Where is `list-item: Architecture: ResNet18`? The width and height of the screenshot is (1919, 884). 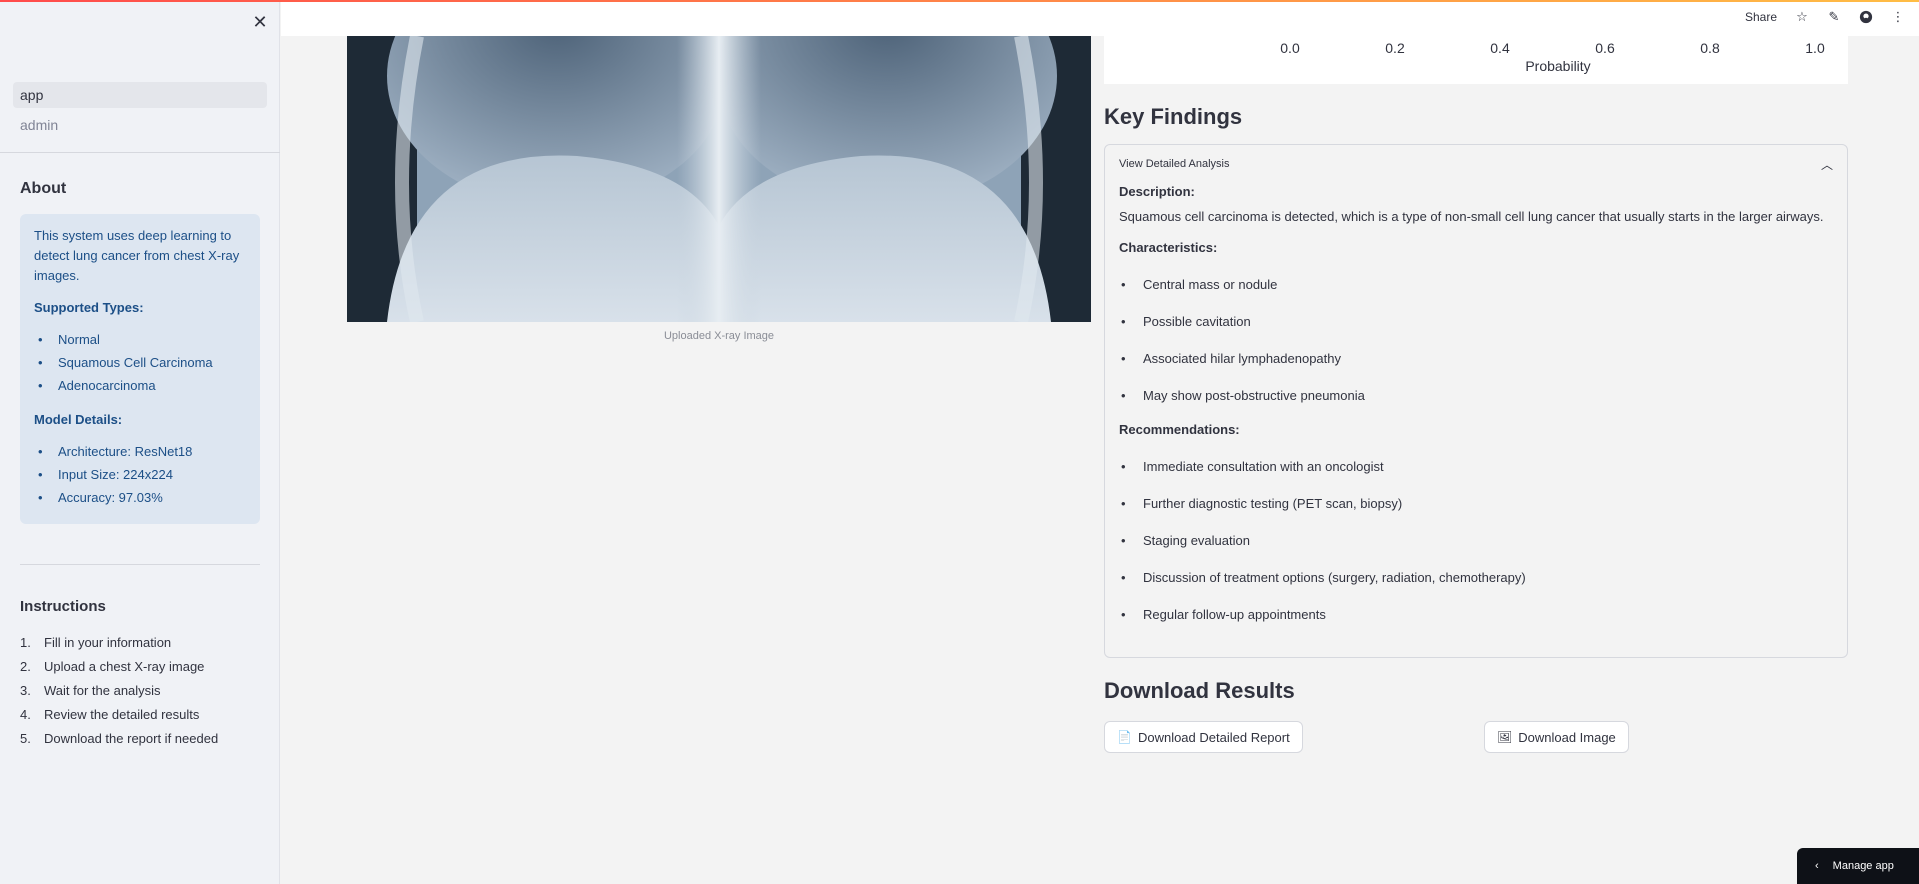 list-item: Architecture: ResNet18 is located at coordinates (140, 452).